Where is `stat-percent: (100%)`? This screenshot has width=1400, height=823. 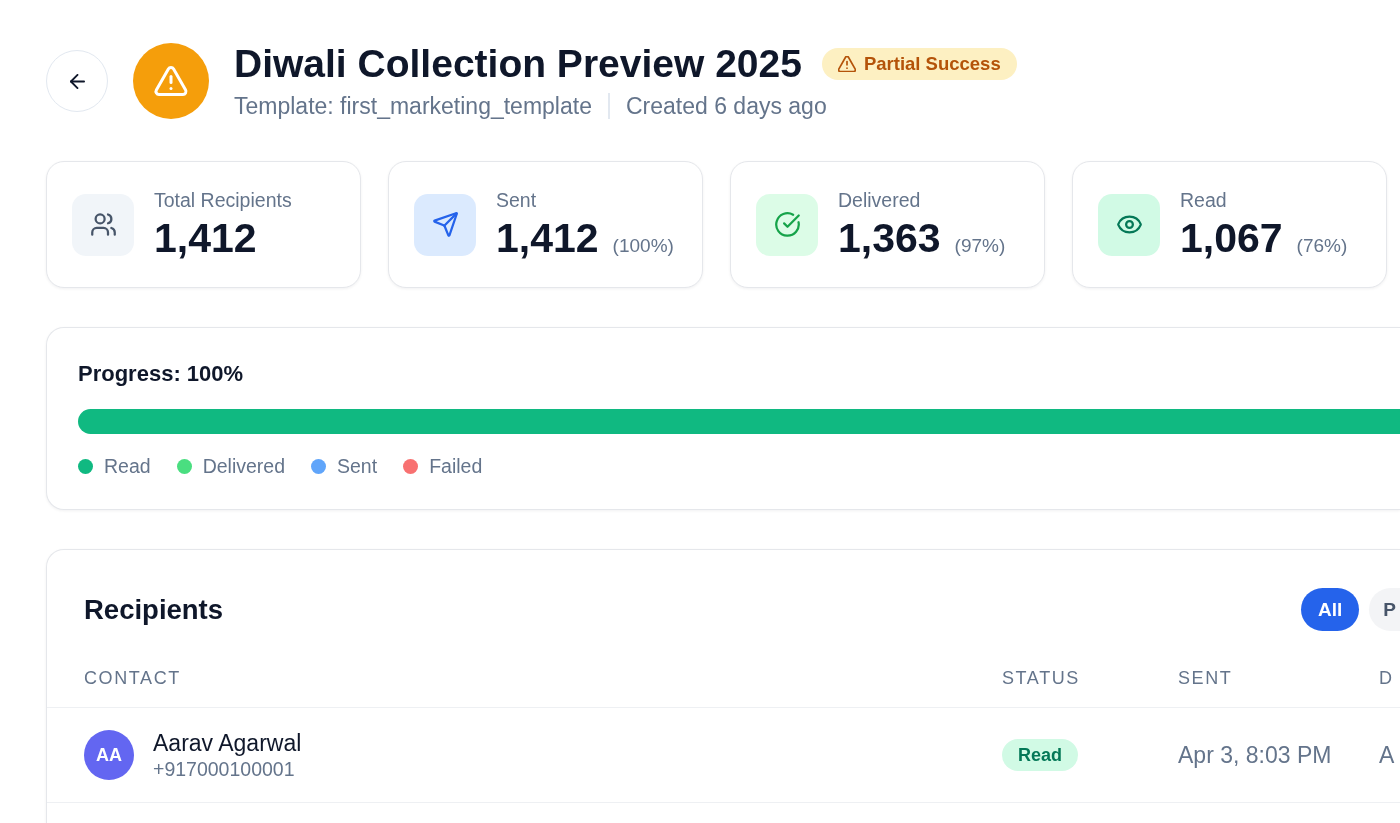 stat-percent: (100%) is located at coordinates (643, 246).